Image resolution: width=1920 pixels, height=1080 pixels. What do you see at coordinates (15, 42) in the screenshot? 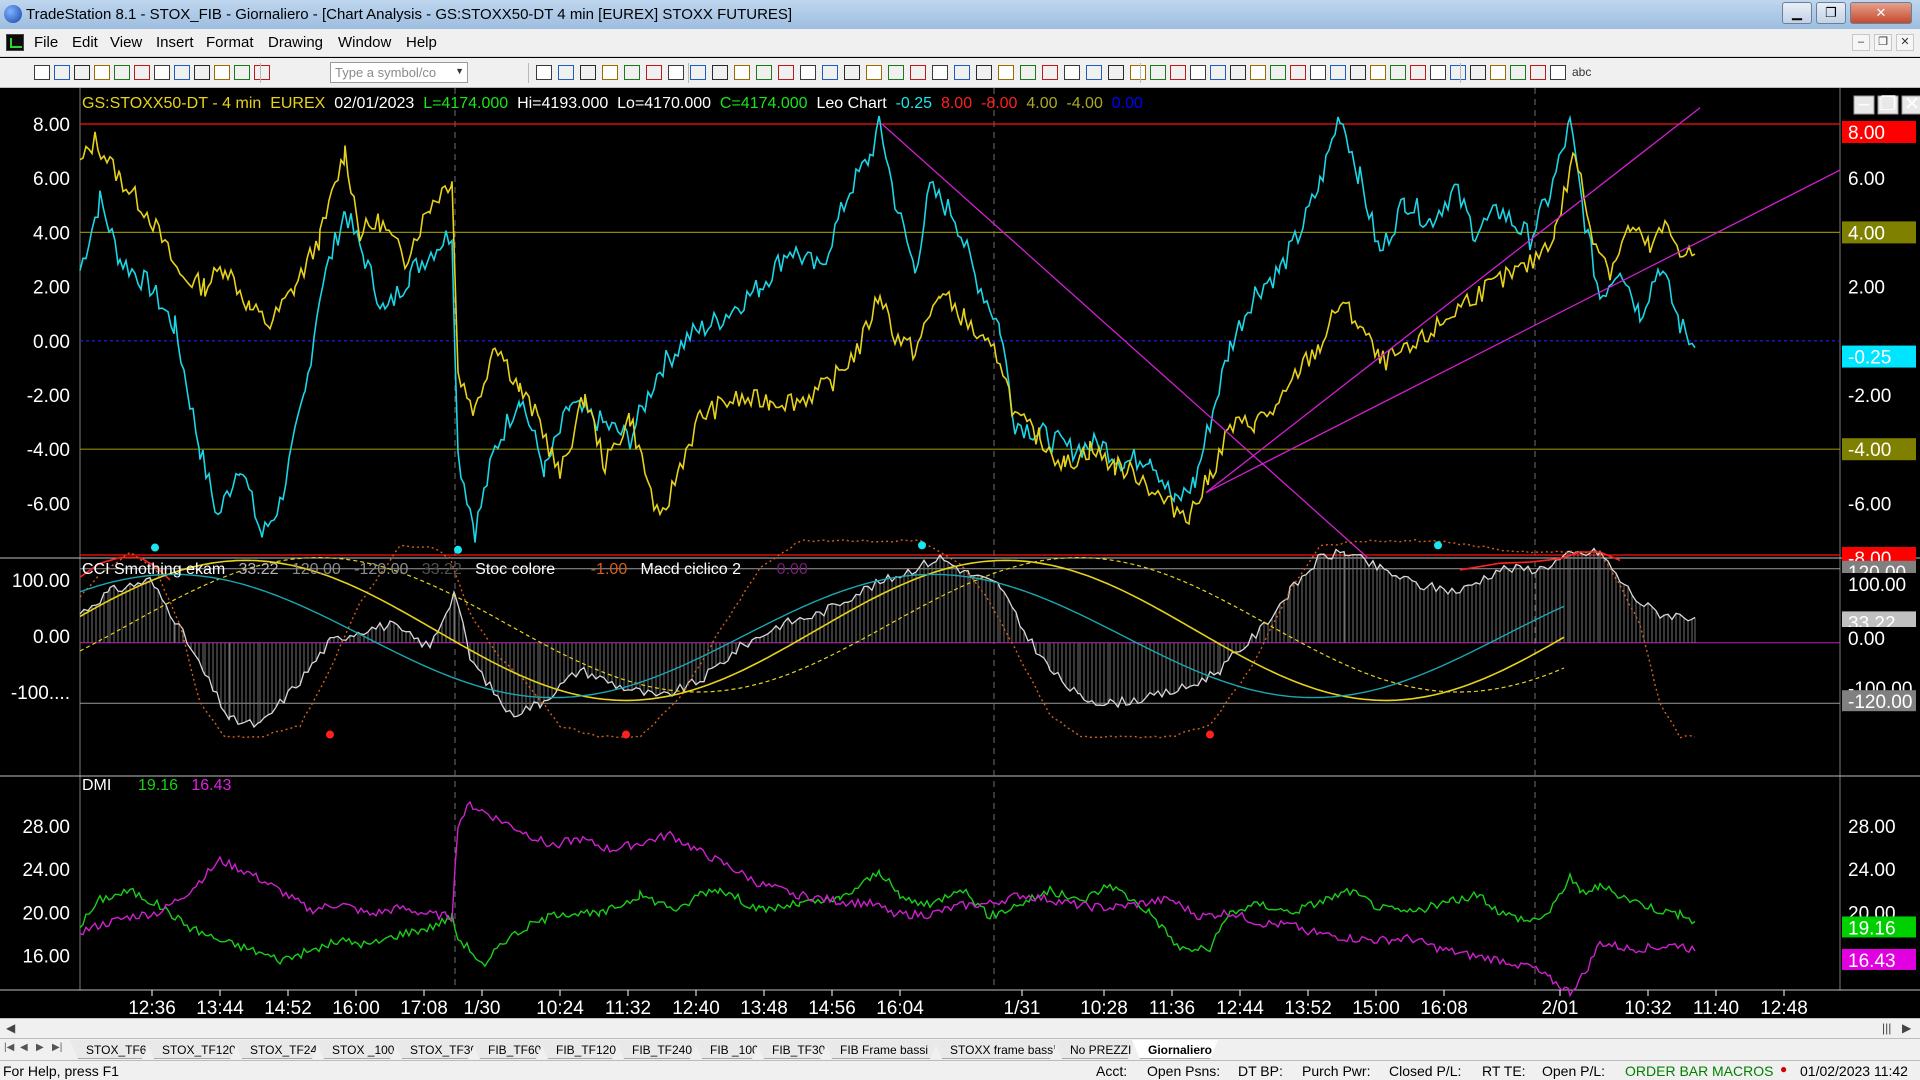
I see `chart-window-icon` at bounding box center [15, 42].